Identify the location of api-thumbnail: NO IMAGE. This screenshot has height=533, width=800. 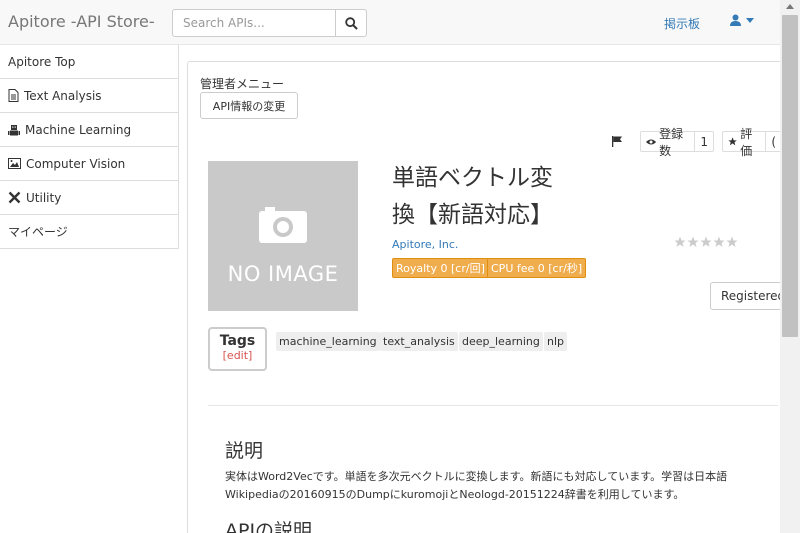
(283, 236).